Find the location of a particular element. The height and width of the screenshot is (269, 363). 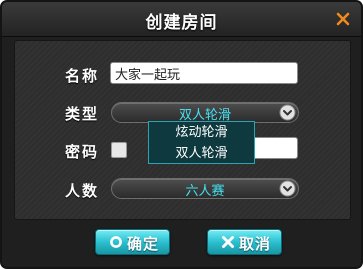

dropdown-option-2: 双人轮滑 is located at coordinates (201, 154).